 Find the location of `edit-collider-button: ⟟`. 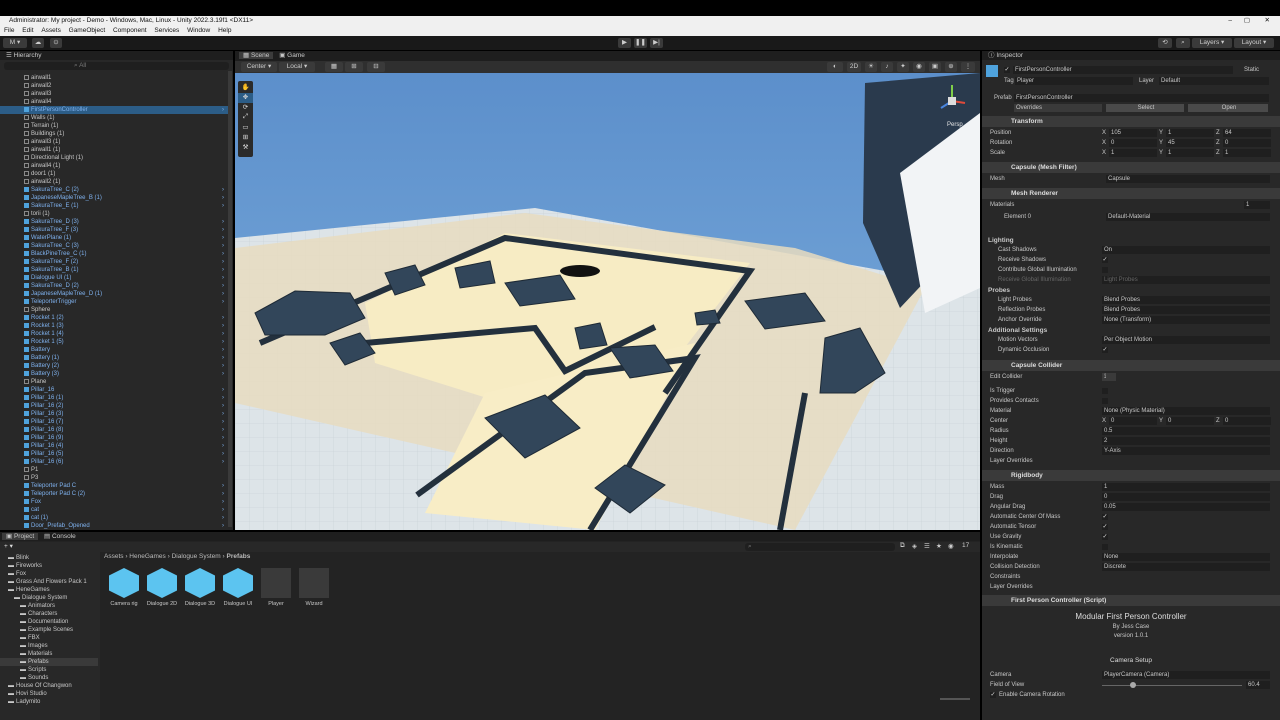

edit-collider-button: ⟟ is located at coordinates (1109, 377).